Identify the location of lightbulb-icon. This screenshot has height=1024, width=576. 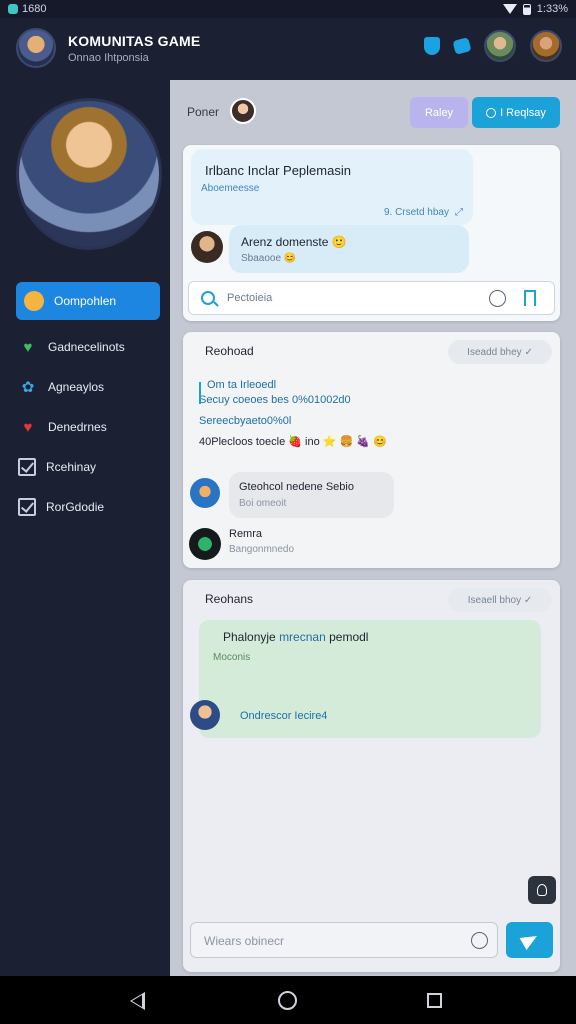
(542, 890).